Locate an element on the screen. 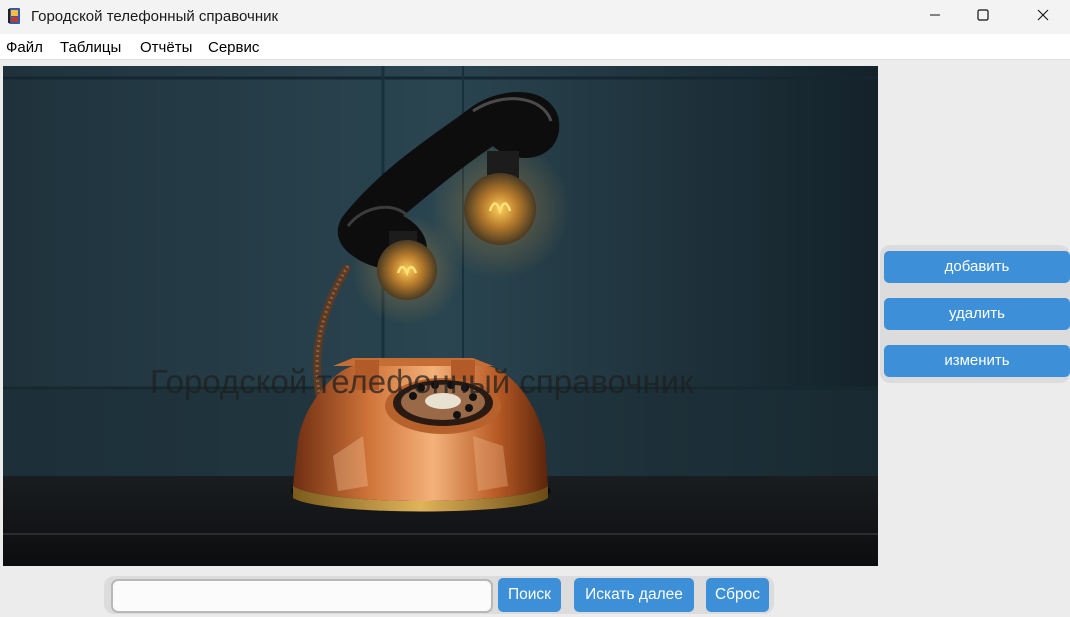 The image size is (1070, 617). menu-tables: Таблицы is located at coordinates (90, 47).